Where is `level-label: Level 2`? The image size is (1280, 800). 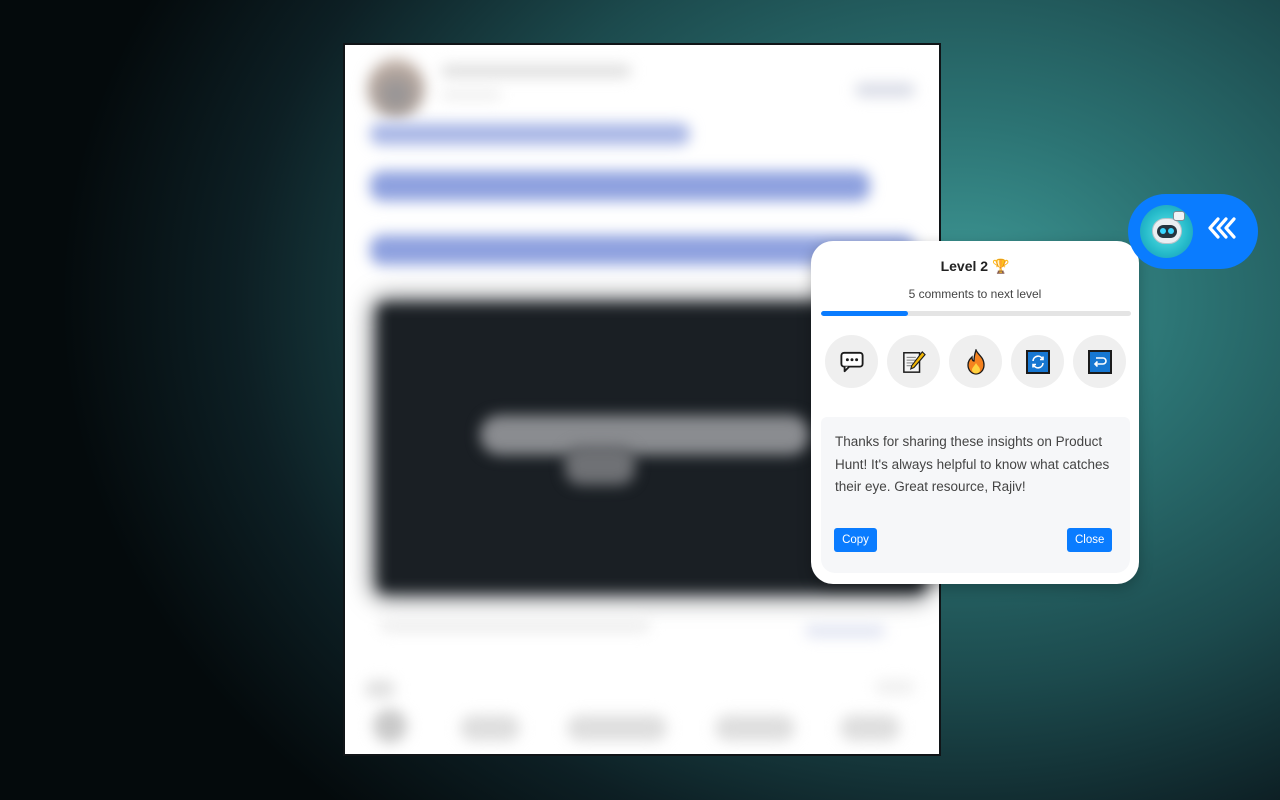
level-label: Level 2 is located at coordinates (964, 266).